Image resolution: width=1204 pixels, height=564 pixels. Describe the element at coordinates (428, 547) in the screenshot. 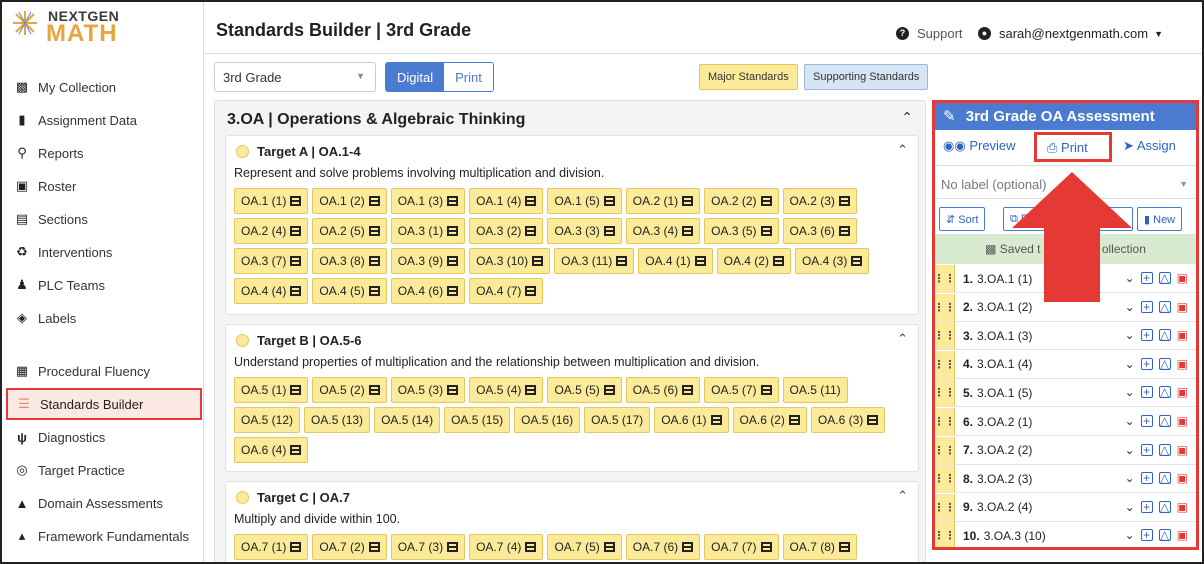

I see `standard-chip: OA.7 (3)` at that location.